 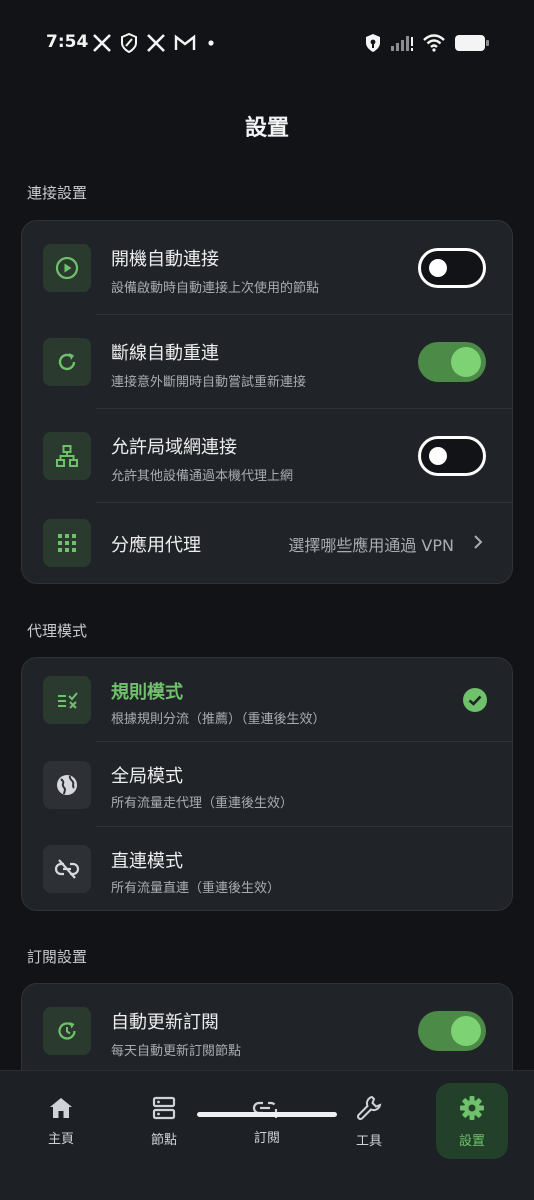 I want to click on setting-subtitle: 設備啟動時自動連接上次使用的節點, so click(x=215, y=288).